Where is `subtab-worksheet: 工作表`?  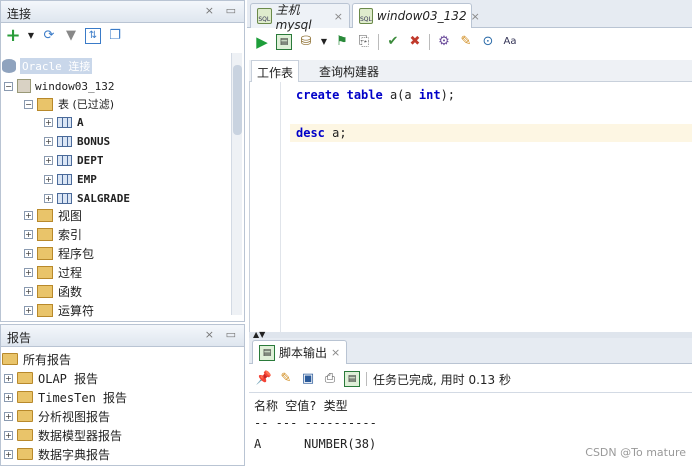
subtab-worksheet: 工作表 is located at coordinates (275, 71).